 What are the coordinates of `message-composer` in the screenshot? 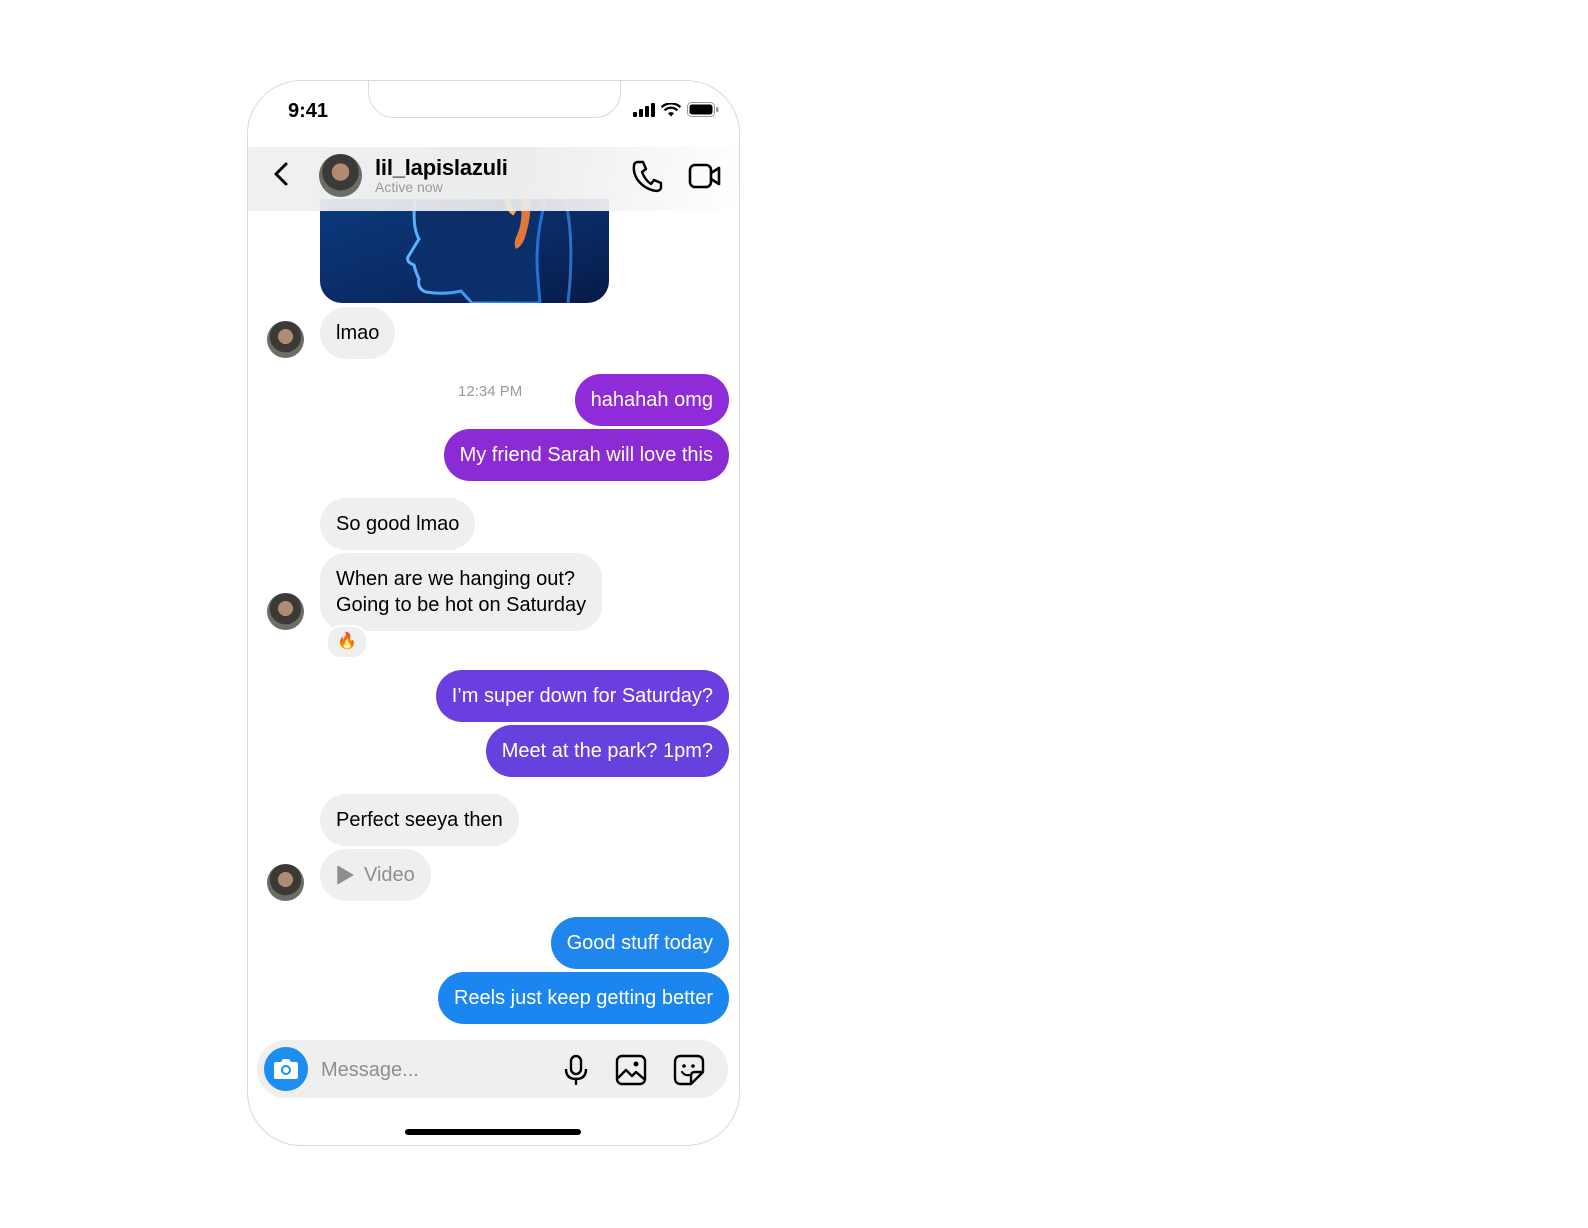 It's located at (492, 1069).